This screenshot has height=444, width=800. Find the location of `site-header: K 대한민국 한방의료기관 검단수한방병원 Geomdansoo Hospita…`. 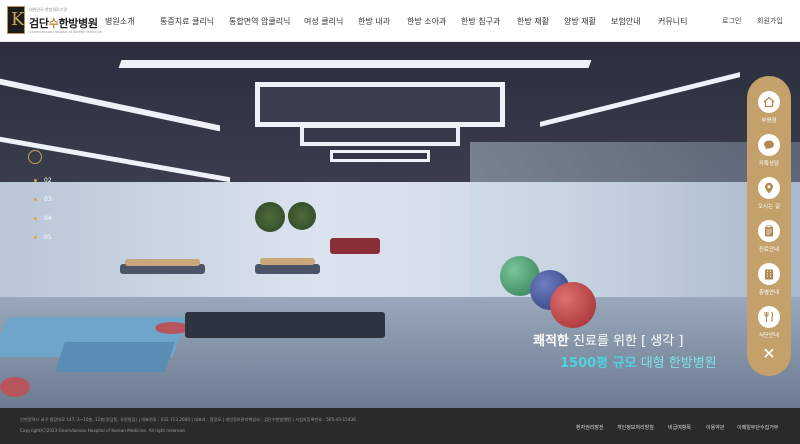

site-header: K 대한민국 한방의료기관 검단수한방병원 Geomdansoo Hospita… is located at coordinates (400, 21).